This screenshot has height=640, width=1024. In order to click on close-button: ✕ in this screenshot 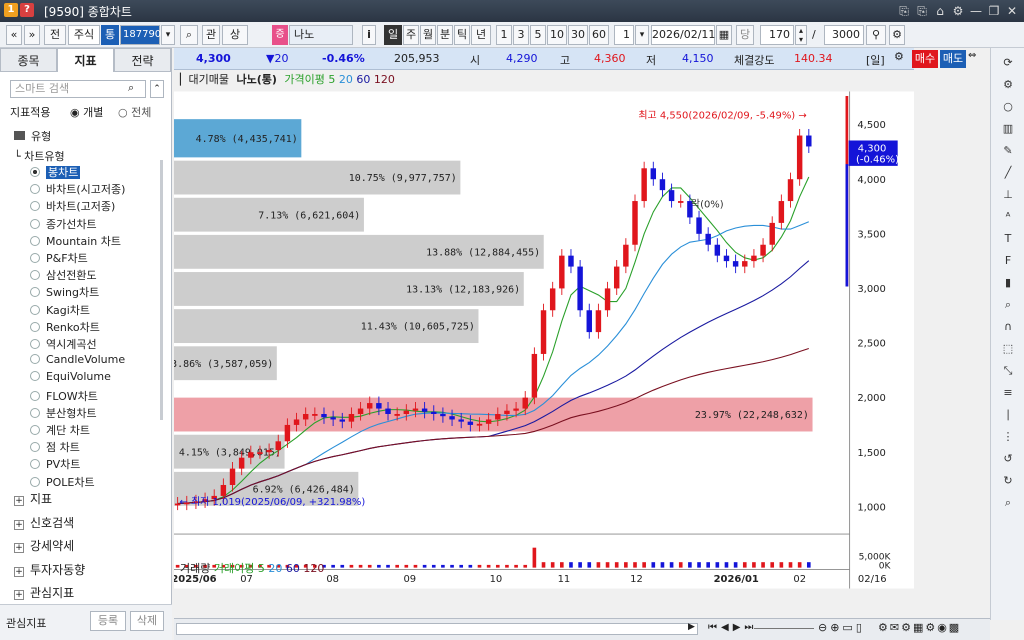, I will do `click(1012, 11)`.